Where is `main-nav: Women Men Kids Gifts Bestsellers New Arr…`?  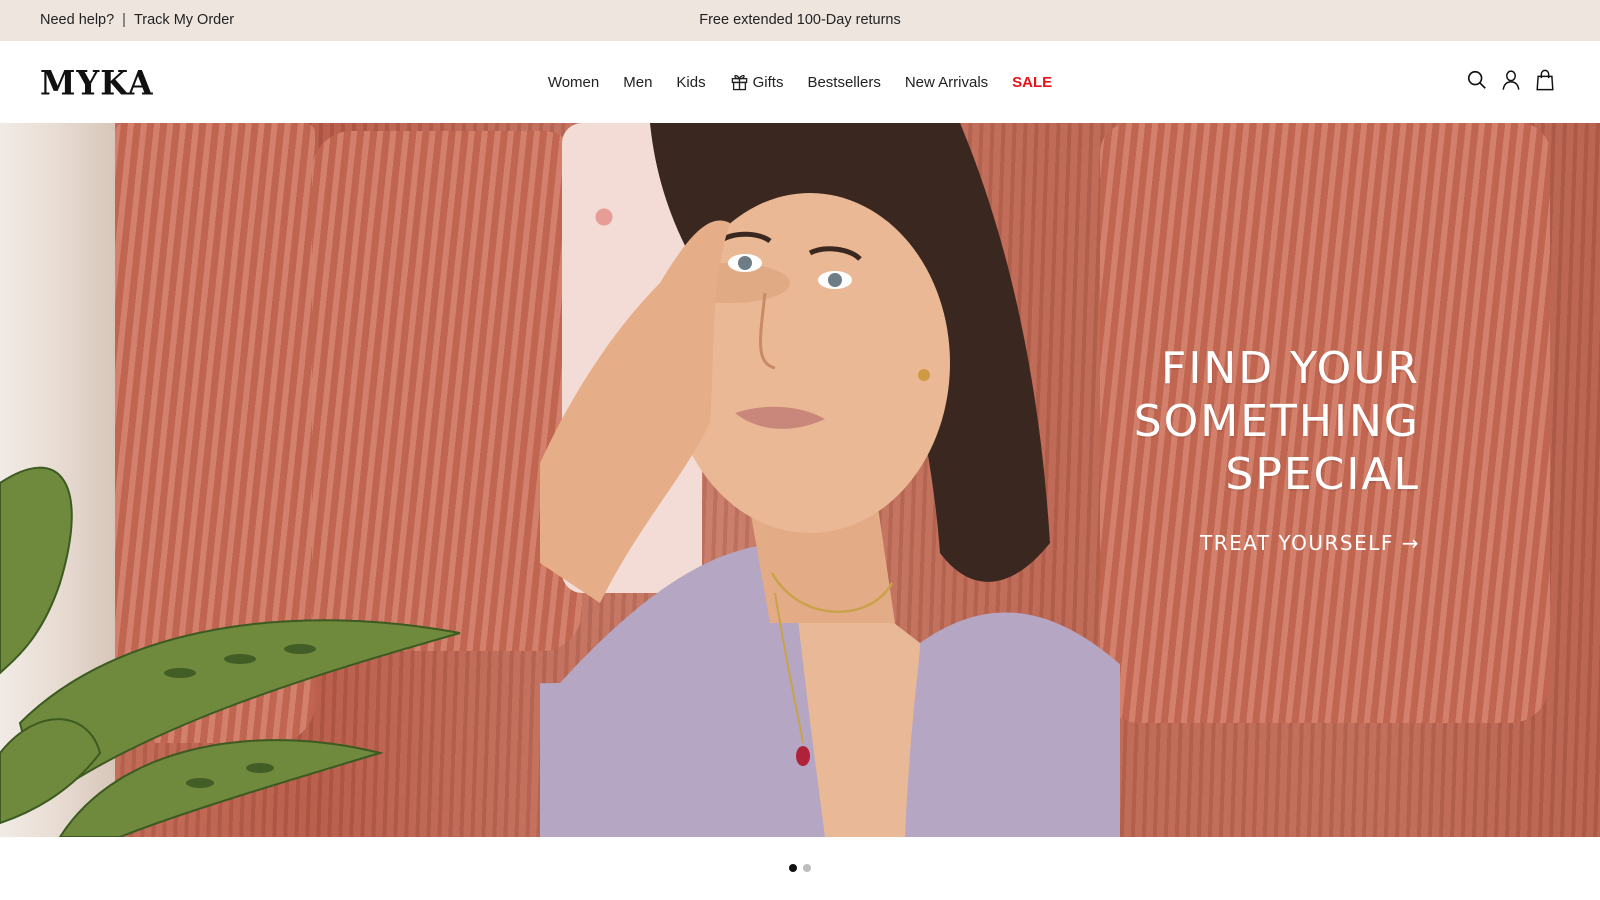 main-nav: Women Men Kids Gifts Bestsellers New Arr… is located at coordinates (800, 81).